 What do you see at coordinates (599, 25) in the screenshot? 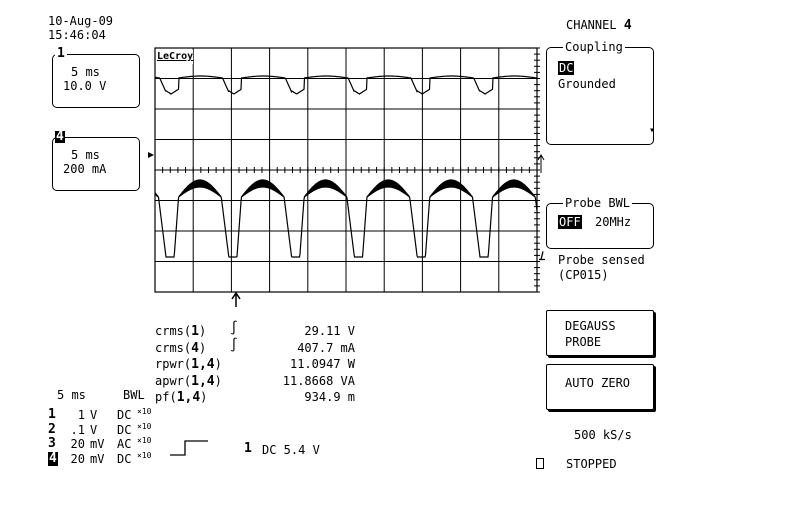
I see `menu-title: CHANNEL 4` at bounding box center [599, 25].